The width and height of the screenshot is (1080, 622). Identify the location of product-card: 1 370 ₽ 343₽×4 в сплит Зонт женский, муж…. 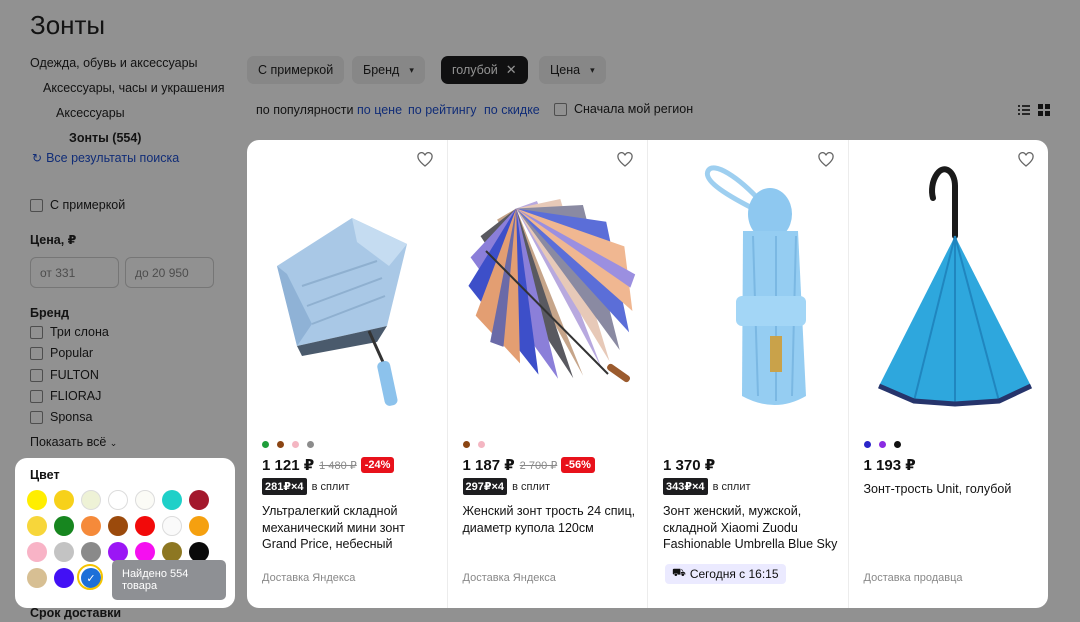
(748, 374).